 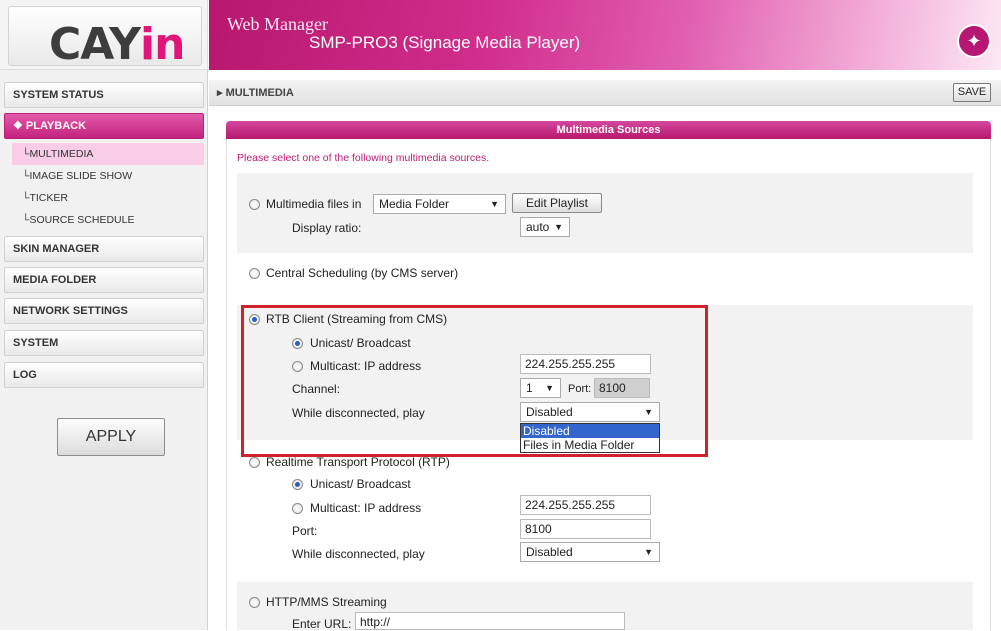 I want to click on save-button: SAVE, so click(x=972, y=92).